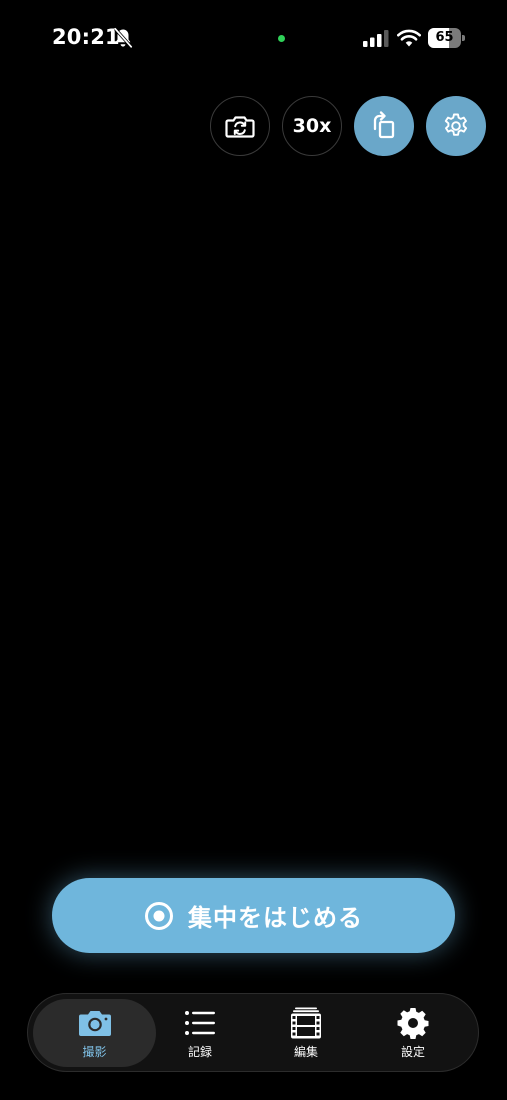  What do you see at coordinates (275, 918) in the screenshot?
I see `start-focus-label: 集中をはじめる` at bounding box center [275, 918].